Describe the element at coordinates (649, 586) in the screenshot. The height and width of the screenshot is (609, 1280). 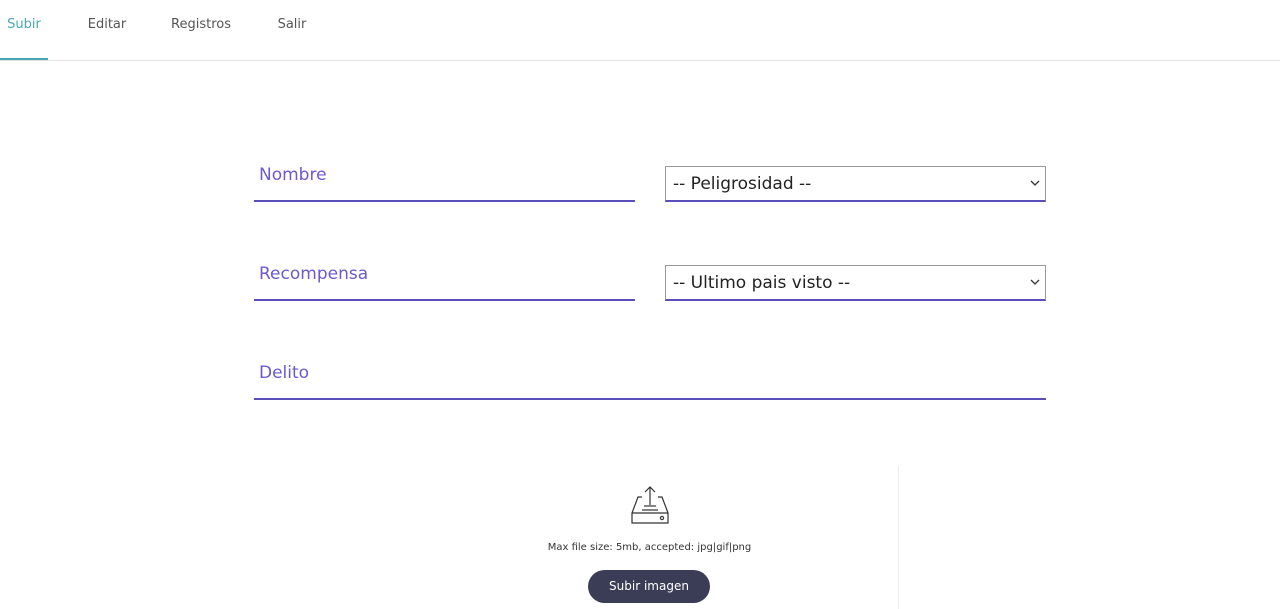
I see `upload-image-button: Subir imagen` at that location.